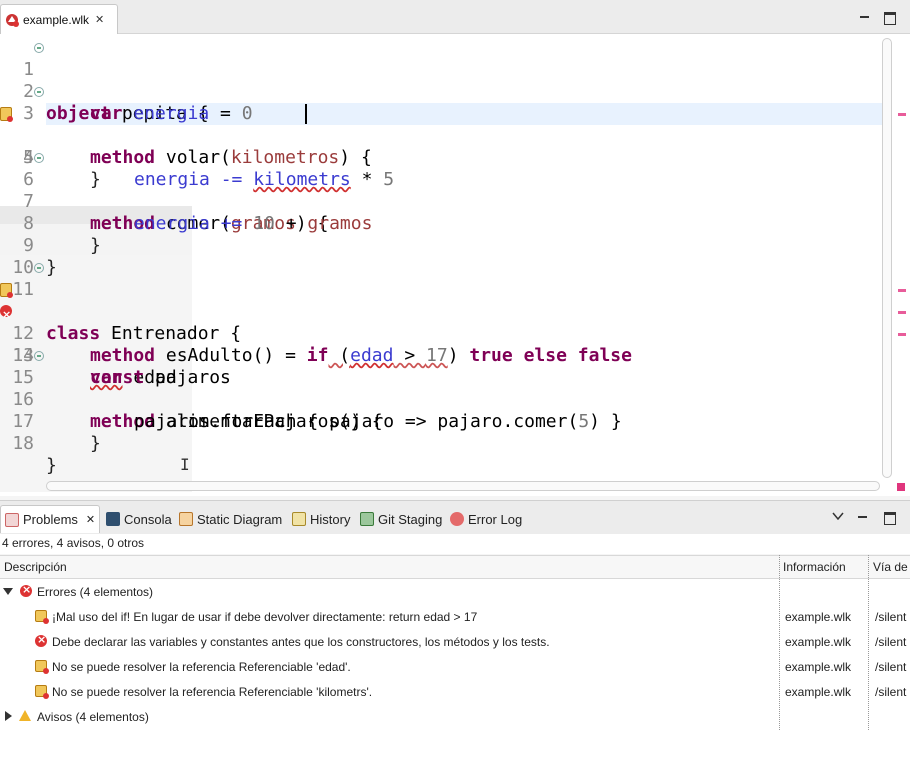  What do you see at coordinates (8, 591) in the screenshot?
I see `expand-icon` at bounding box center [8, 591].